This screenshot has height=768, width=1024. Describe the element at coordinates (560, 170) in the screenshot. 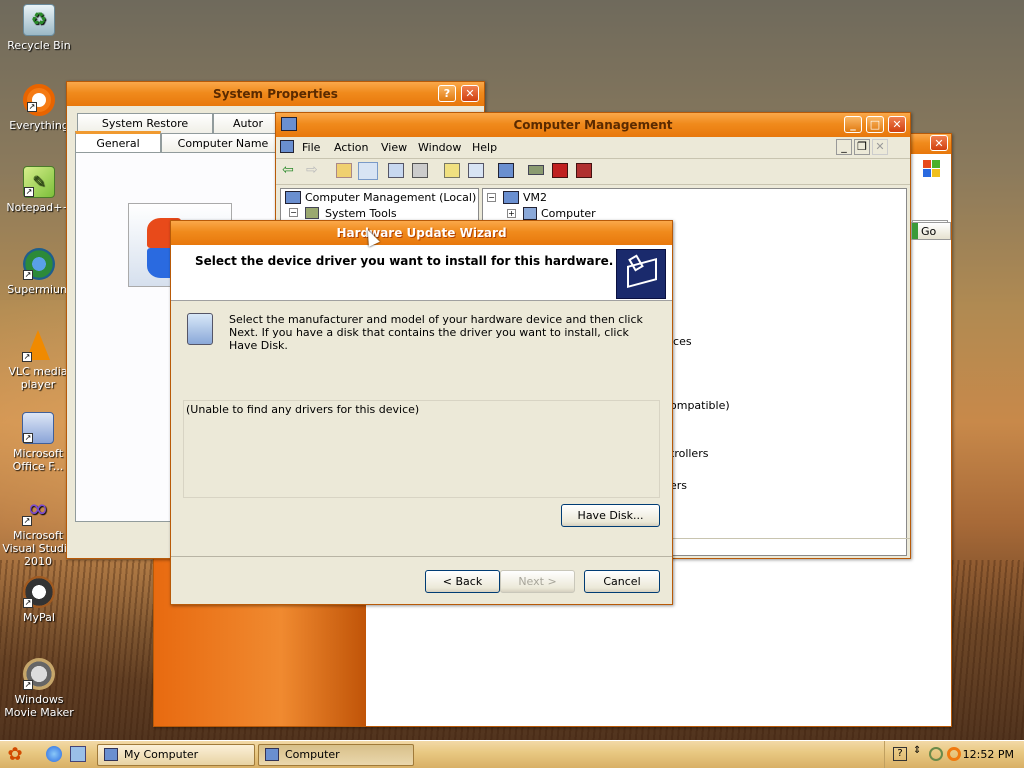

I see `uninstall-icon` at that location.